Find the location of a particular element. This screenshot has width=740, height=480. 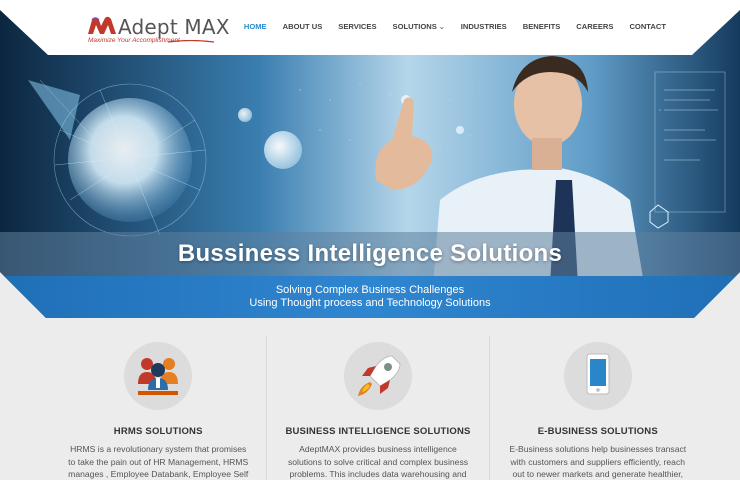

brand-logo: Adept MAX Maximize Your Accomplishment is located at coordinates (157, 30).